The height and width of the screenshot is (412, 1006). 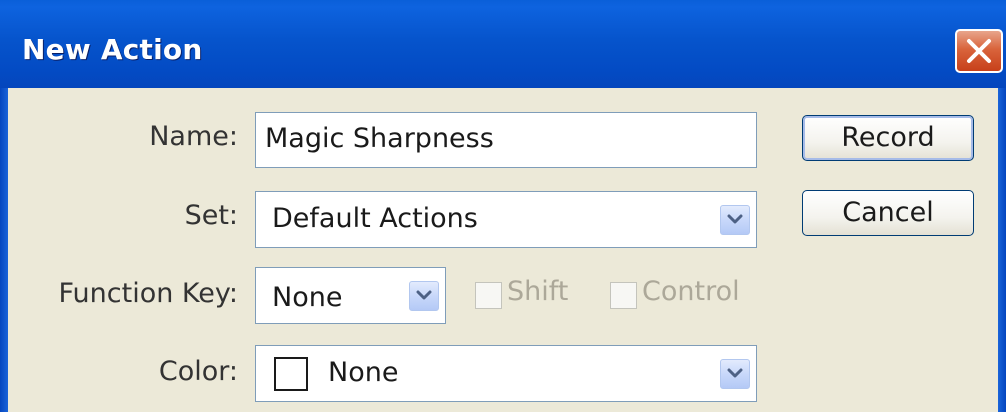 What do you see at coordinates (623, 295) in the screenshot?
I see `control-checkbox` at bounding box center [623, 295].